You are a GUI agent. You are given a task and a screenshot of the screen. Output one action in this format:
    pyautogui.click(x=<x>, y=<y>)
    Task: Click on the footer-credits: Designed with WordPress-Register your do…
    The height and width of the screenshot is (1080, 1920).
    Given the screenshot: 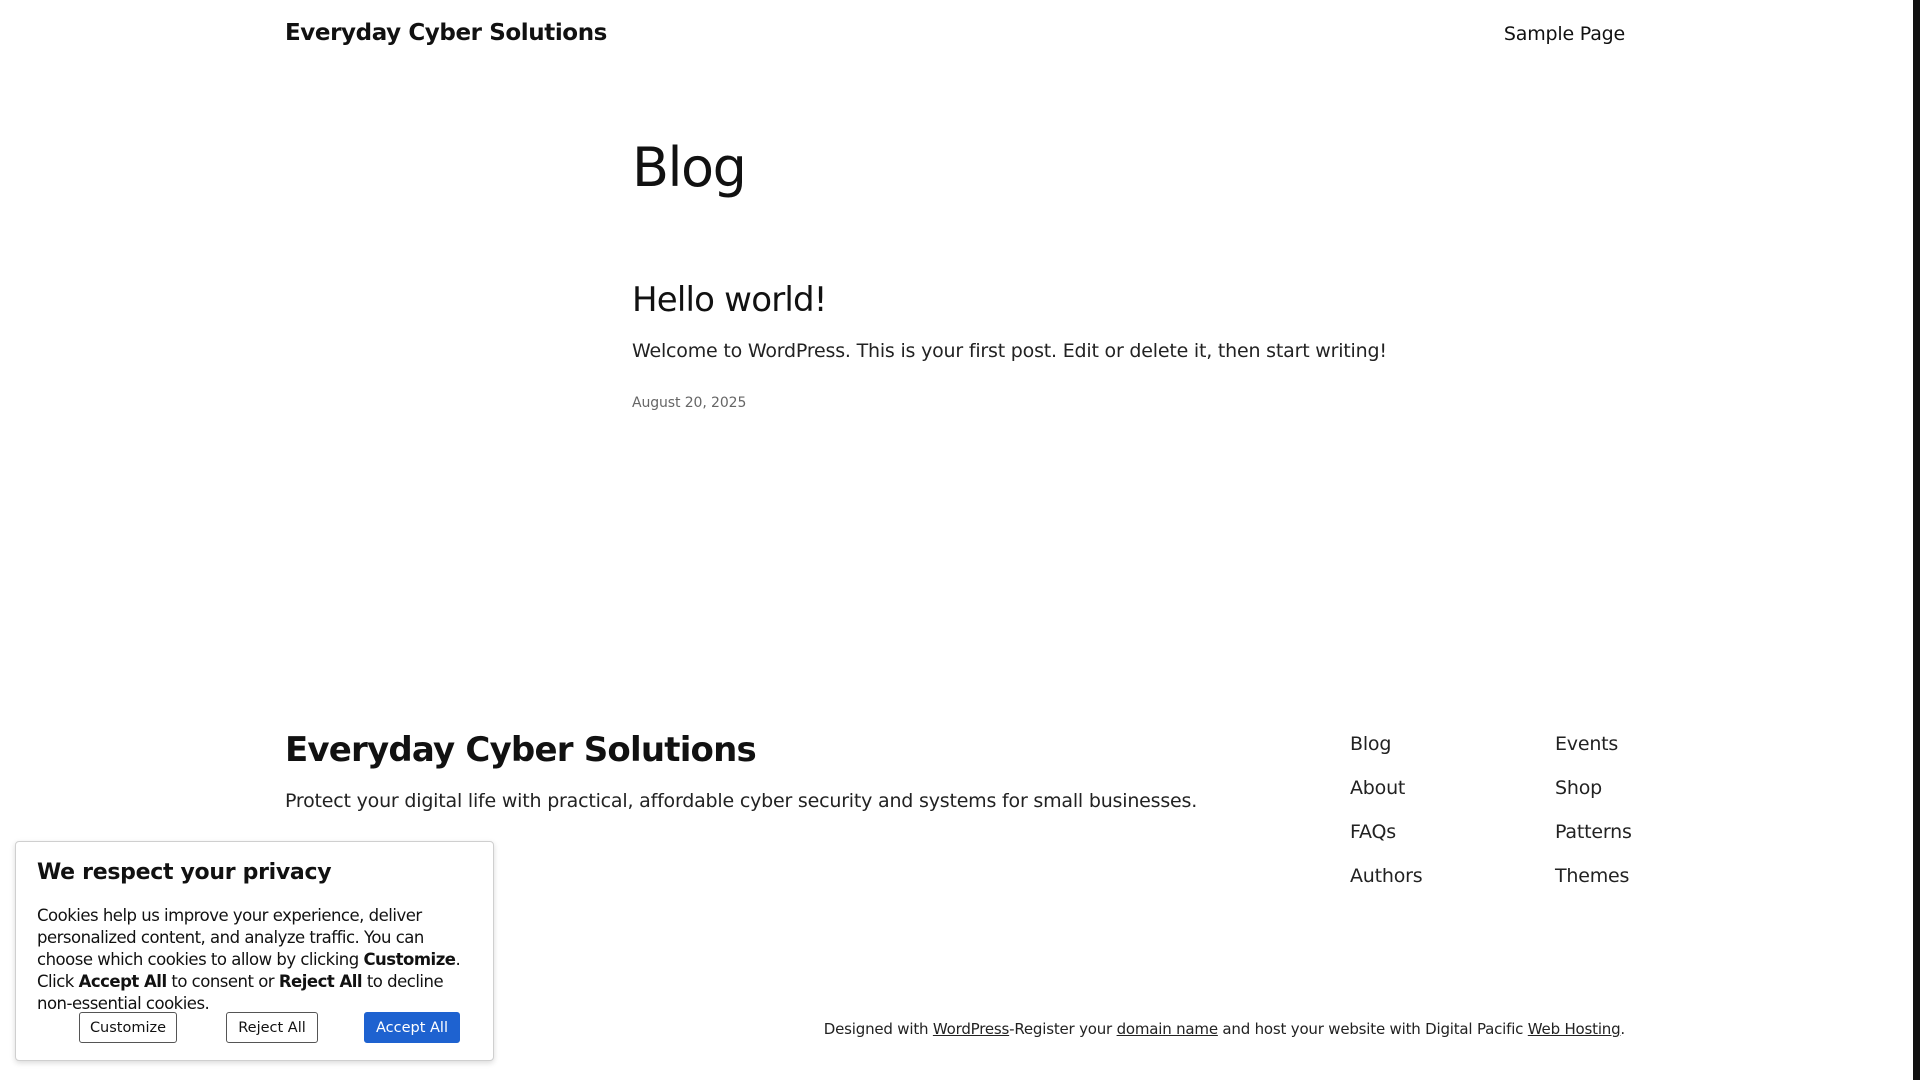 What is the action you would take?
    pyautogui.click(x=1224, y=1029)
    